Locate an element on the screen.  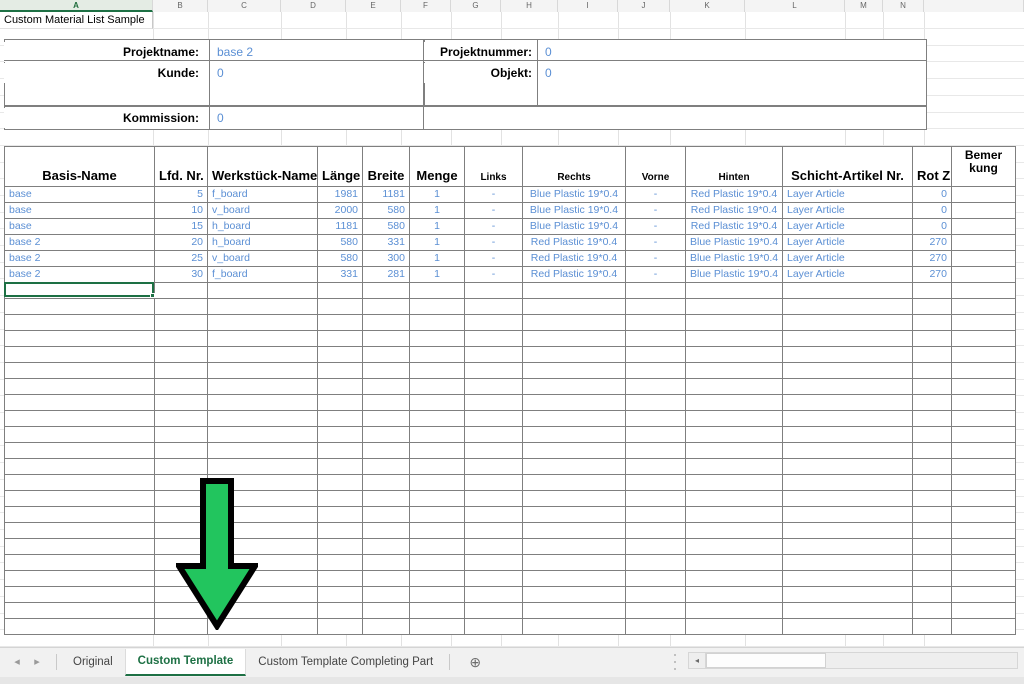
scrollbar-thumb is located at coordinates (766, 660).